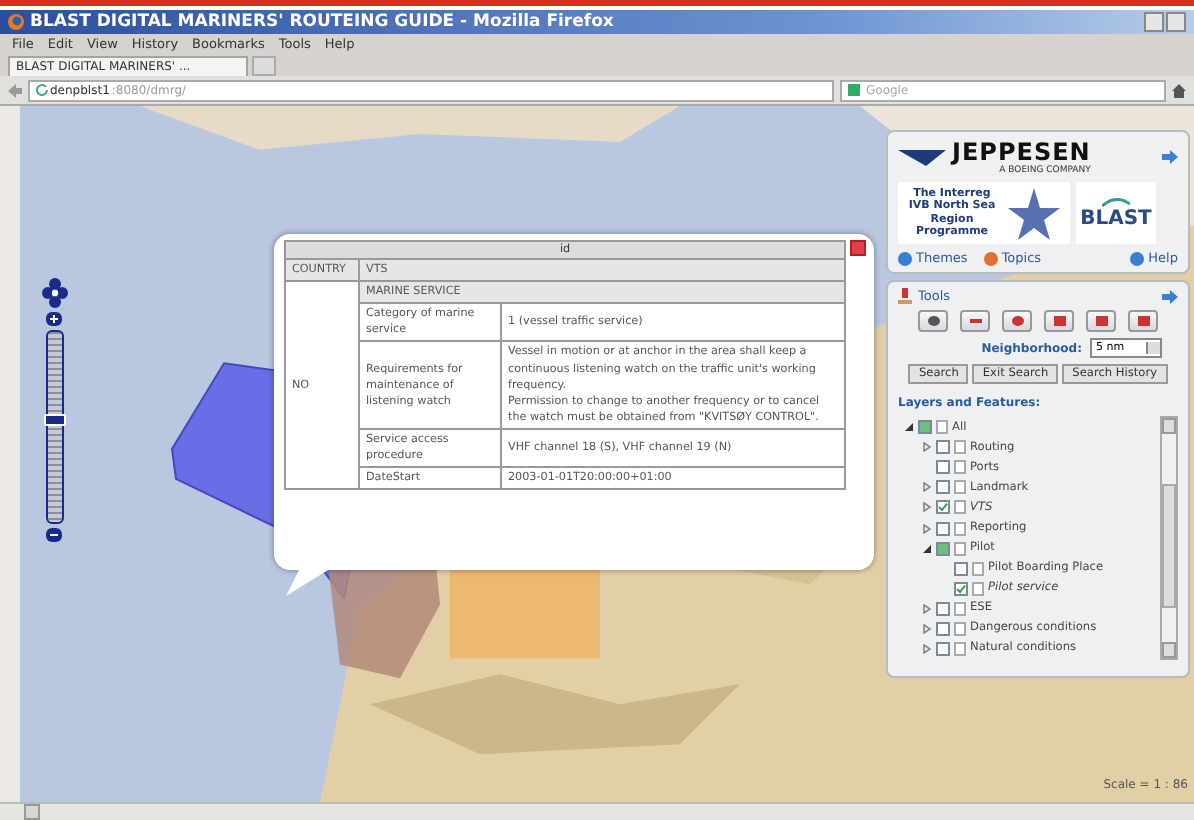  Describe the element at coordinates (16, 22) in the screenshot. I see `browser-icon` at that location.